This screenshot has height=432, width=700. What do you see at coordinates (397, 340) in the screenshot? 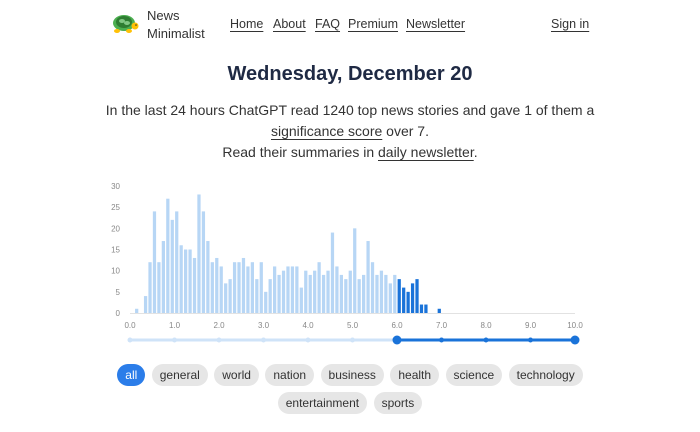
I see `slider-min-handle` at bounding box center [397, 340].